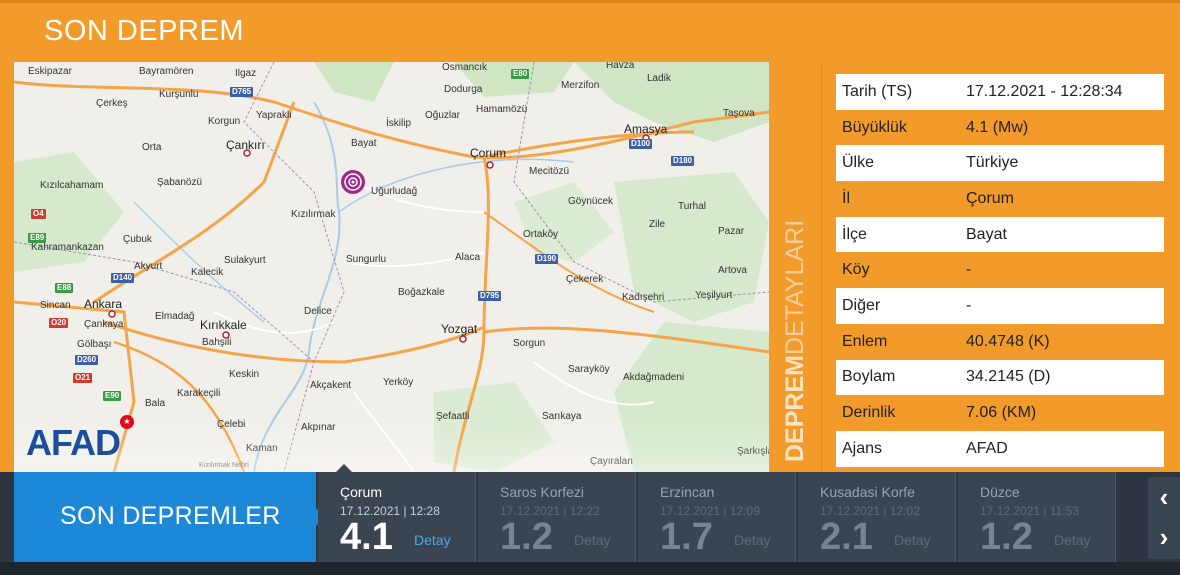 The height and width of the screenshot is (575, 1180). Describe the element at coordinates (166, 71) in the screenshot. I see `map-town-label: Bayramören` at that location.